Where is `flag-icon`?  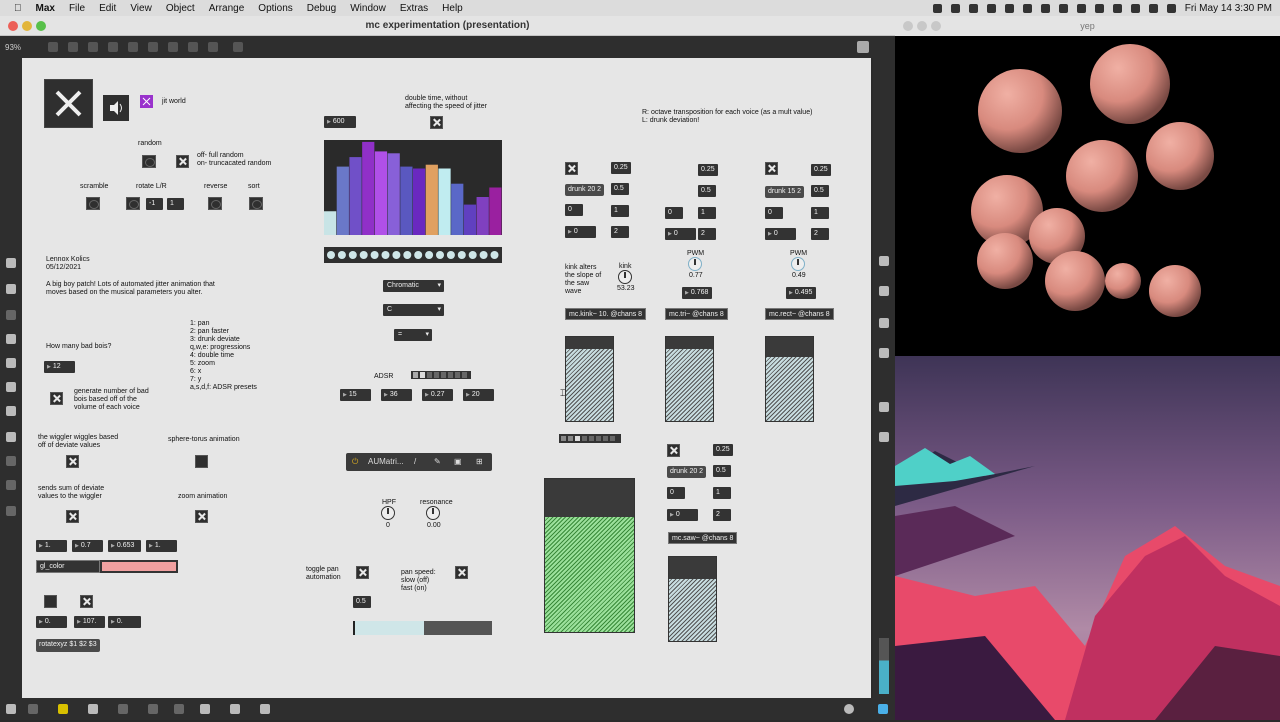 flag-icon is located at coordinates (1063, 8).